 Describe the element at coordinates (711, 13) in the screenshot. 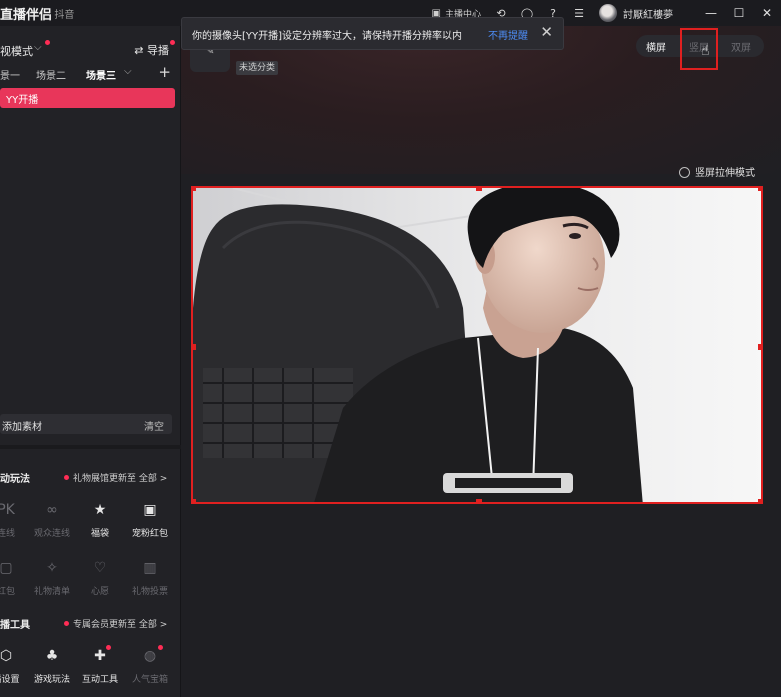

I see `minimize-icon: —` at that location.